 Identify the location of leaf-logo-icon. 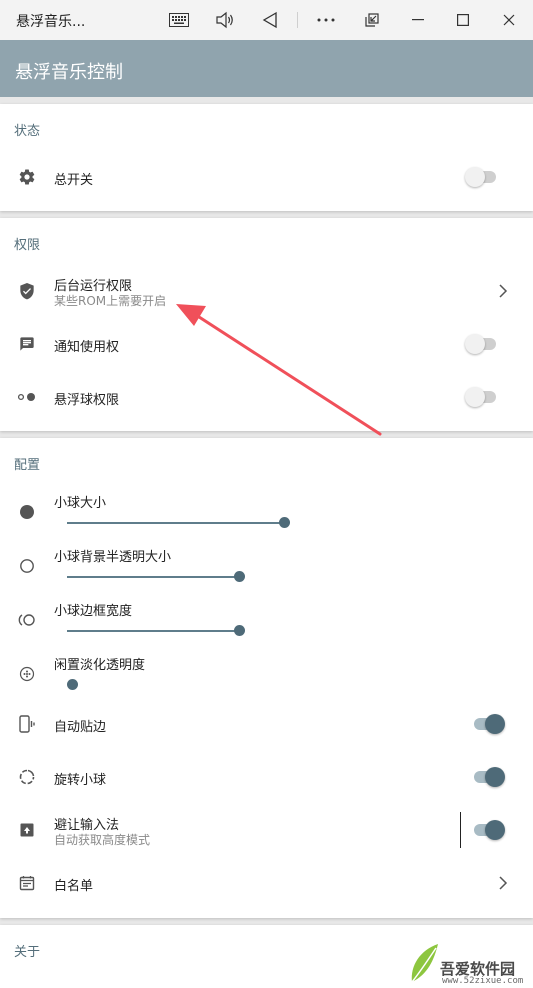
(424, 963).